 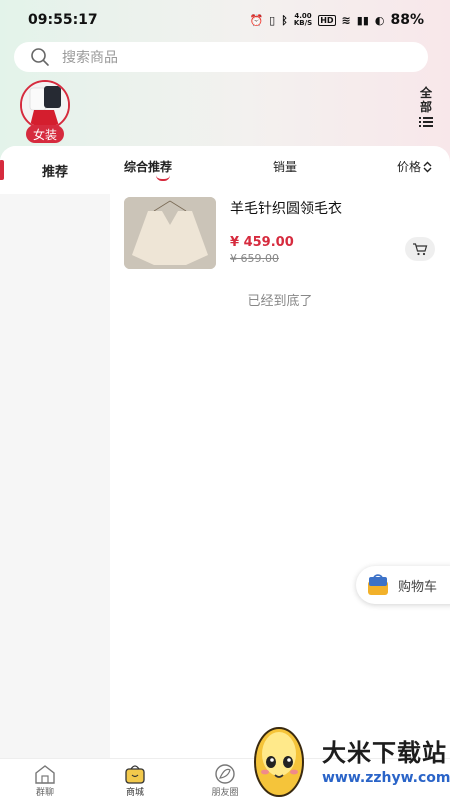 What do you see at coordinates (148, 167) in the screenshot?
I see `sort-tab-comprehensive-label: 综合推荐` at bounding box center [148, 167].